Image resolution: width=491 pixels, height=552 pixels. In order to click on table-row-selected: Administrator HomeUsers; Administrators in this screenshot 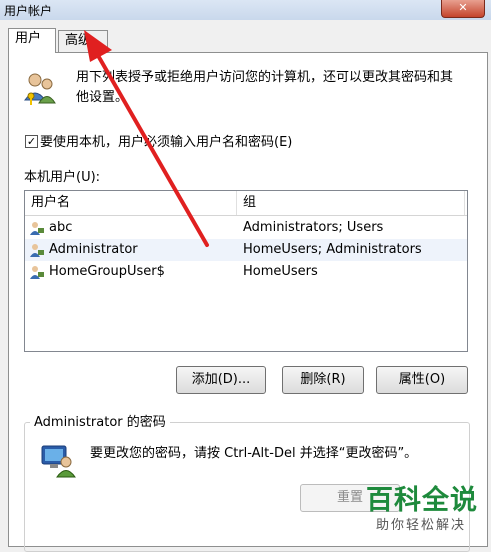, I will do `click(246, 250)`.